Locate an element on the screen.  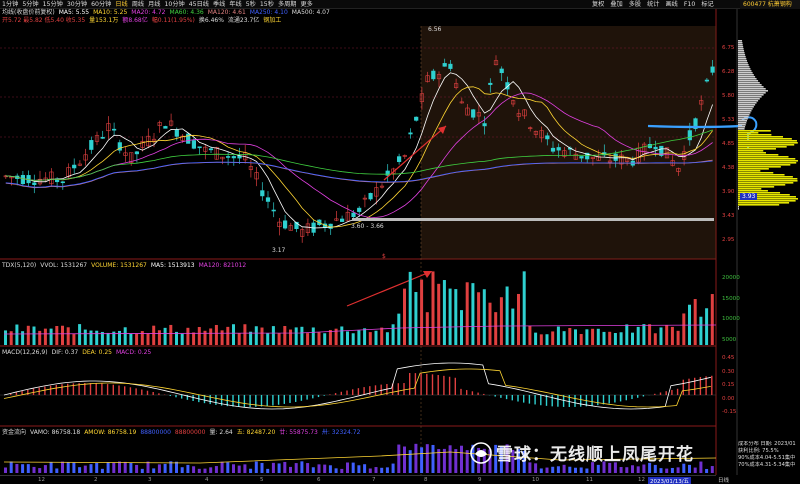
date-tick: 6 is located at coordinates (319, 480).